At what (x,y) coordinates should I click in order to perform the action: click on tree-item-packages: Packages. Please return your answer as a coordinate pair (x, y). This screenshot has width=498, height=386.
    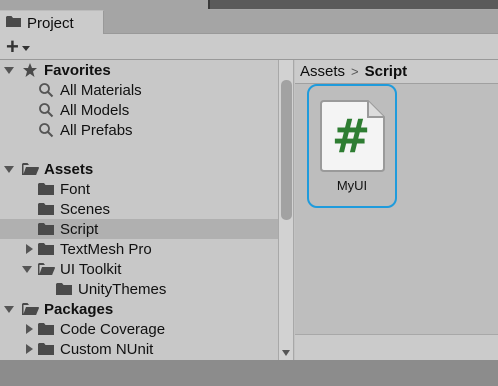
    Looking at the image, I should click on (139, 309).